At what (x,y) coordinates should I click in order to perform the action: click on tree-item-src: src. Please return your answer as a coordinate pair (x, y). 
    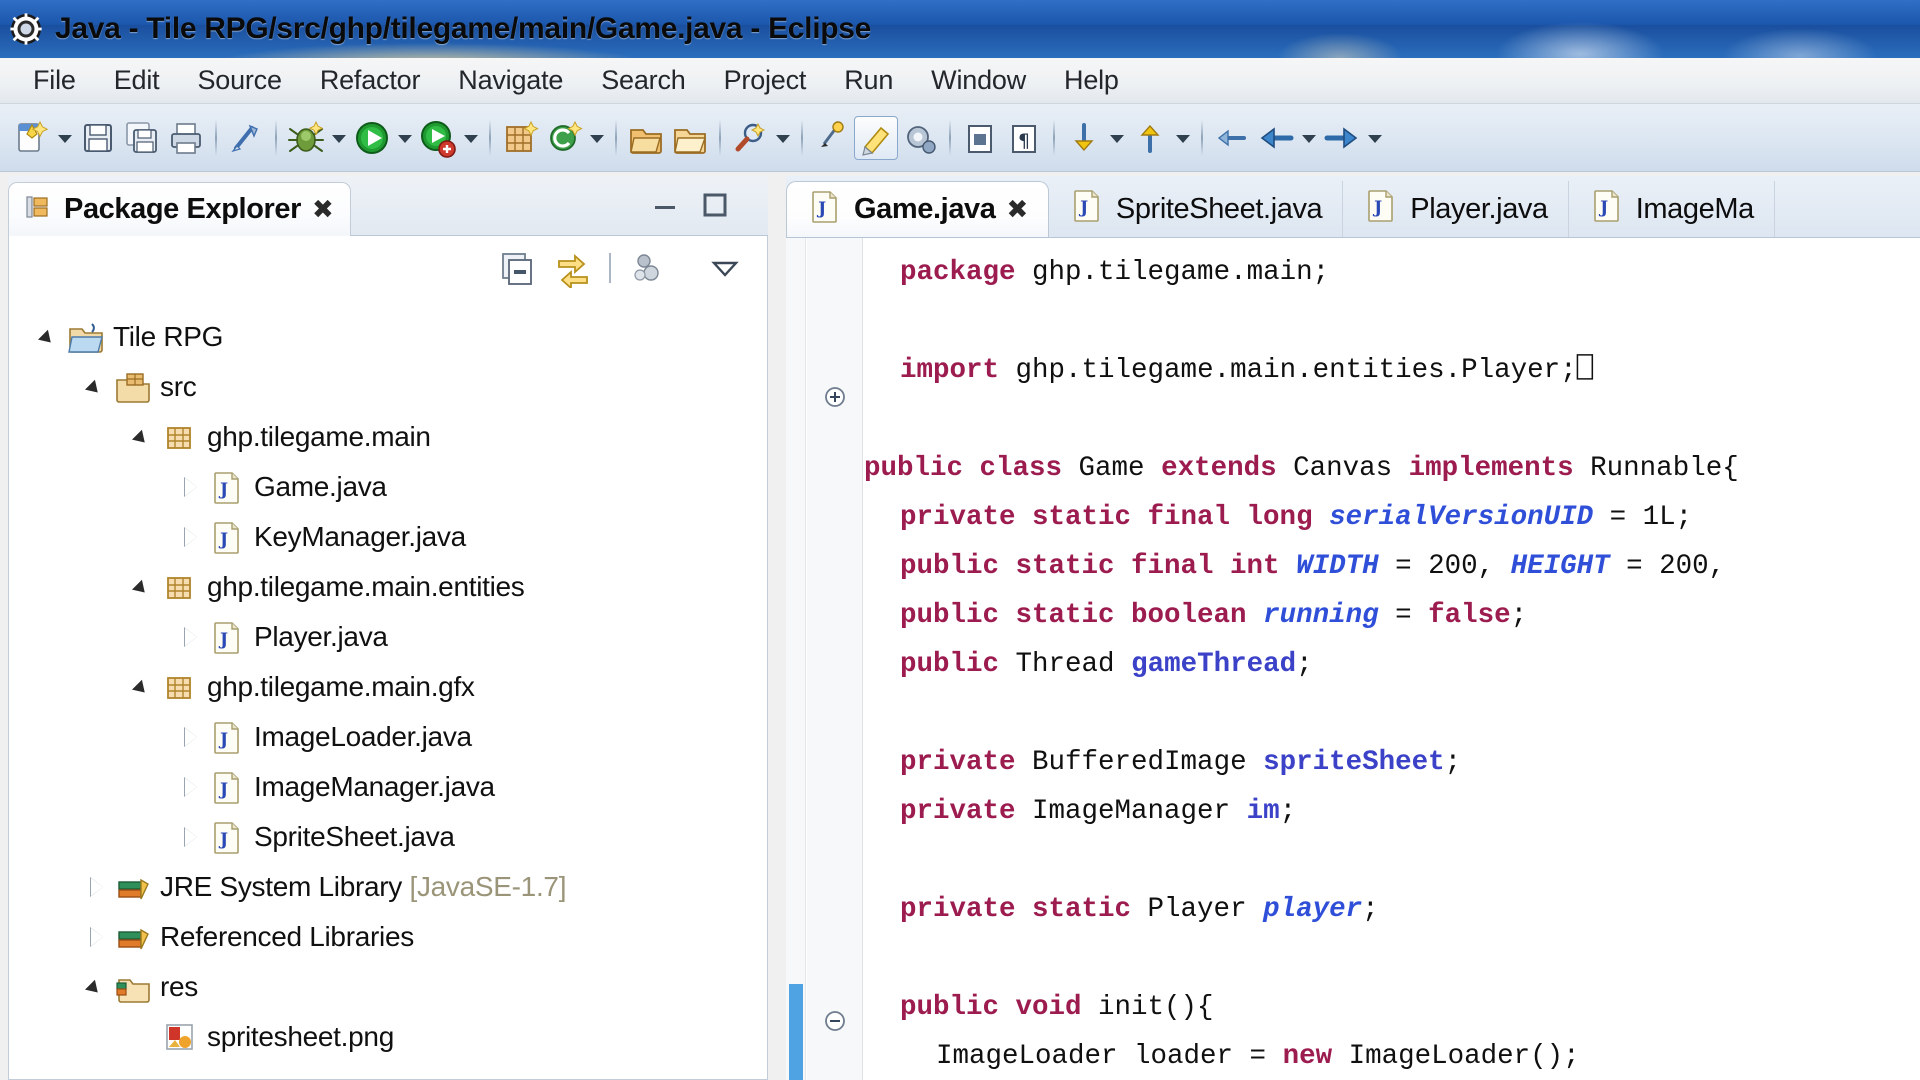
    Looking at the image, I should click on (388, 387).